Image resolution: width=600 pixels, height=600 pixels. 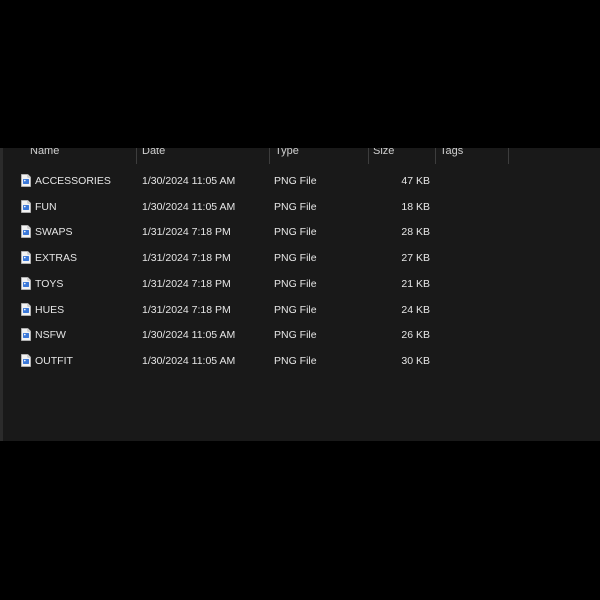 I want to click on file-row: HUES 1/31/2024 7:18 PM PNG File 24 KB, so click(x=300, y=310).